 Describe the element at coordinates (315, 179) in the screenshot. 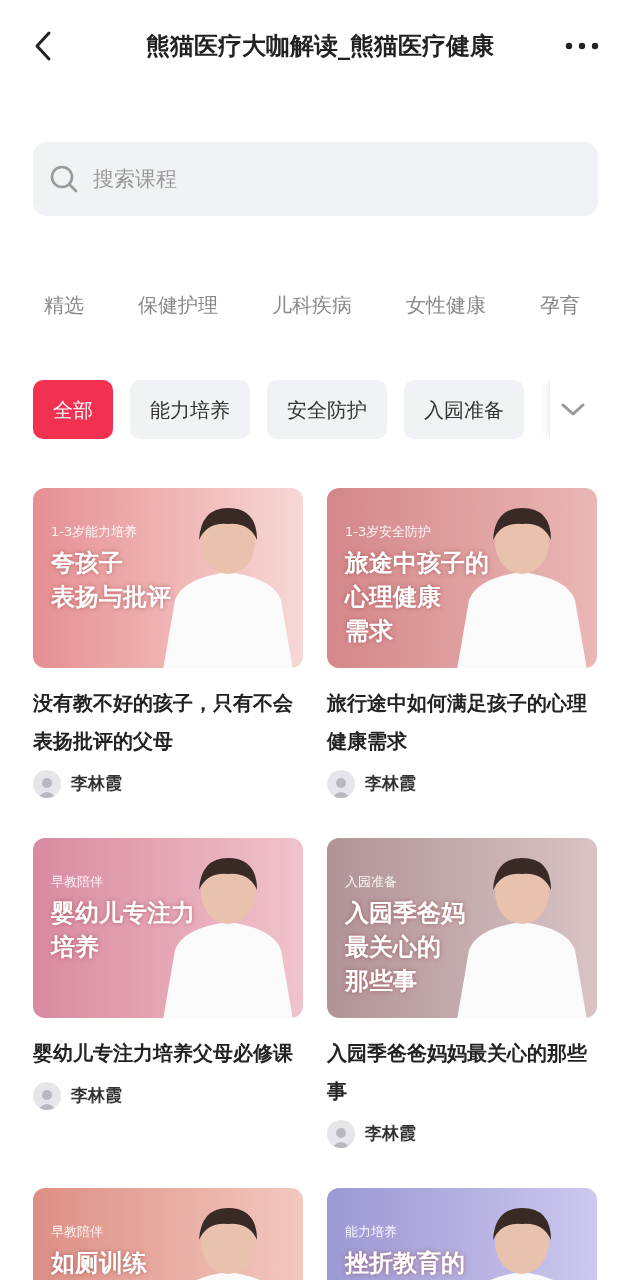

I see `search-field: 搜索课程` at that location.